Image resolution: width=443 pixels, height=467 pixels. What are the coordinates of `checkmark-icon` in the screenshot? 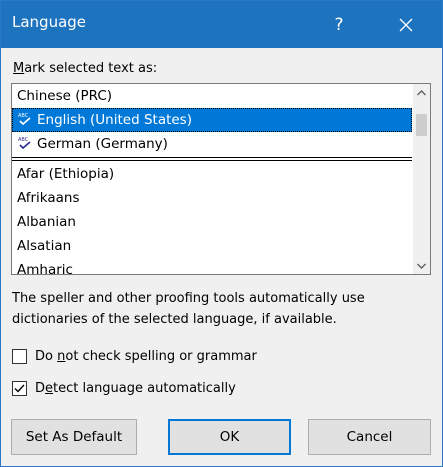 It's located at (19, 388).